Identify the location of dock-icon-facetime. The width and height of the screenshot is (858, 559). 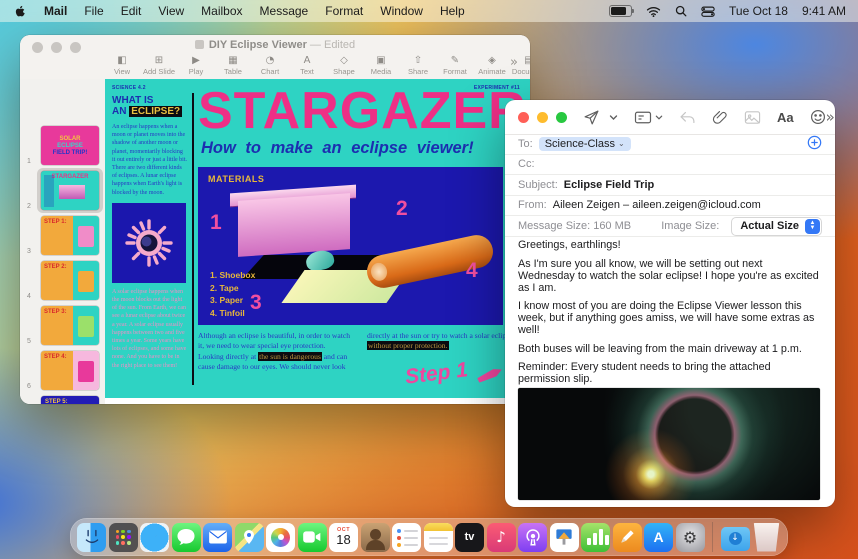
(312, 537).